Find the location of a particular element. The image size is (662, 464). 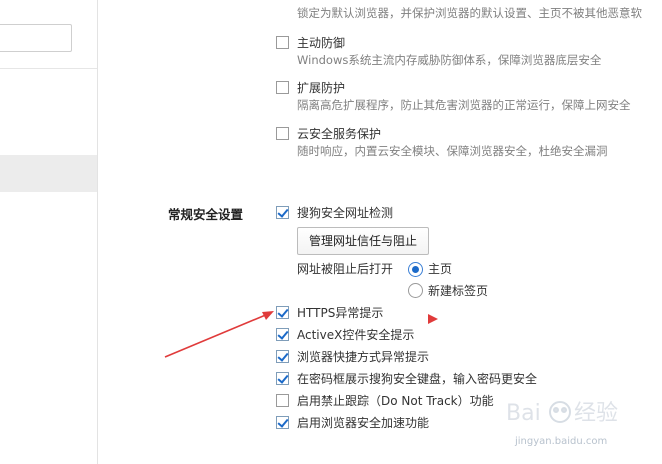

annotation-triangle-marker is located at coordinates (433, 319).